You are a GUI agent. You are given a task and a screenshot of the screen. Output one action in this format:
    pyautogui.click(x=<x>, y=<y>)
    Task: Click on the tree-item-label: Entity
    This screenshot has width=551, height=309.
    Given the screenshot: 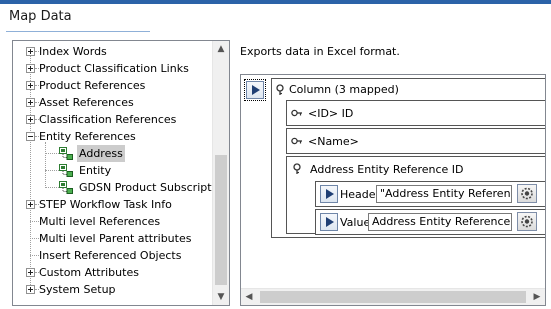 What is the action you would take?
    pyautogui.click(x=95, y=170)
    